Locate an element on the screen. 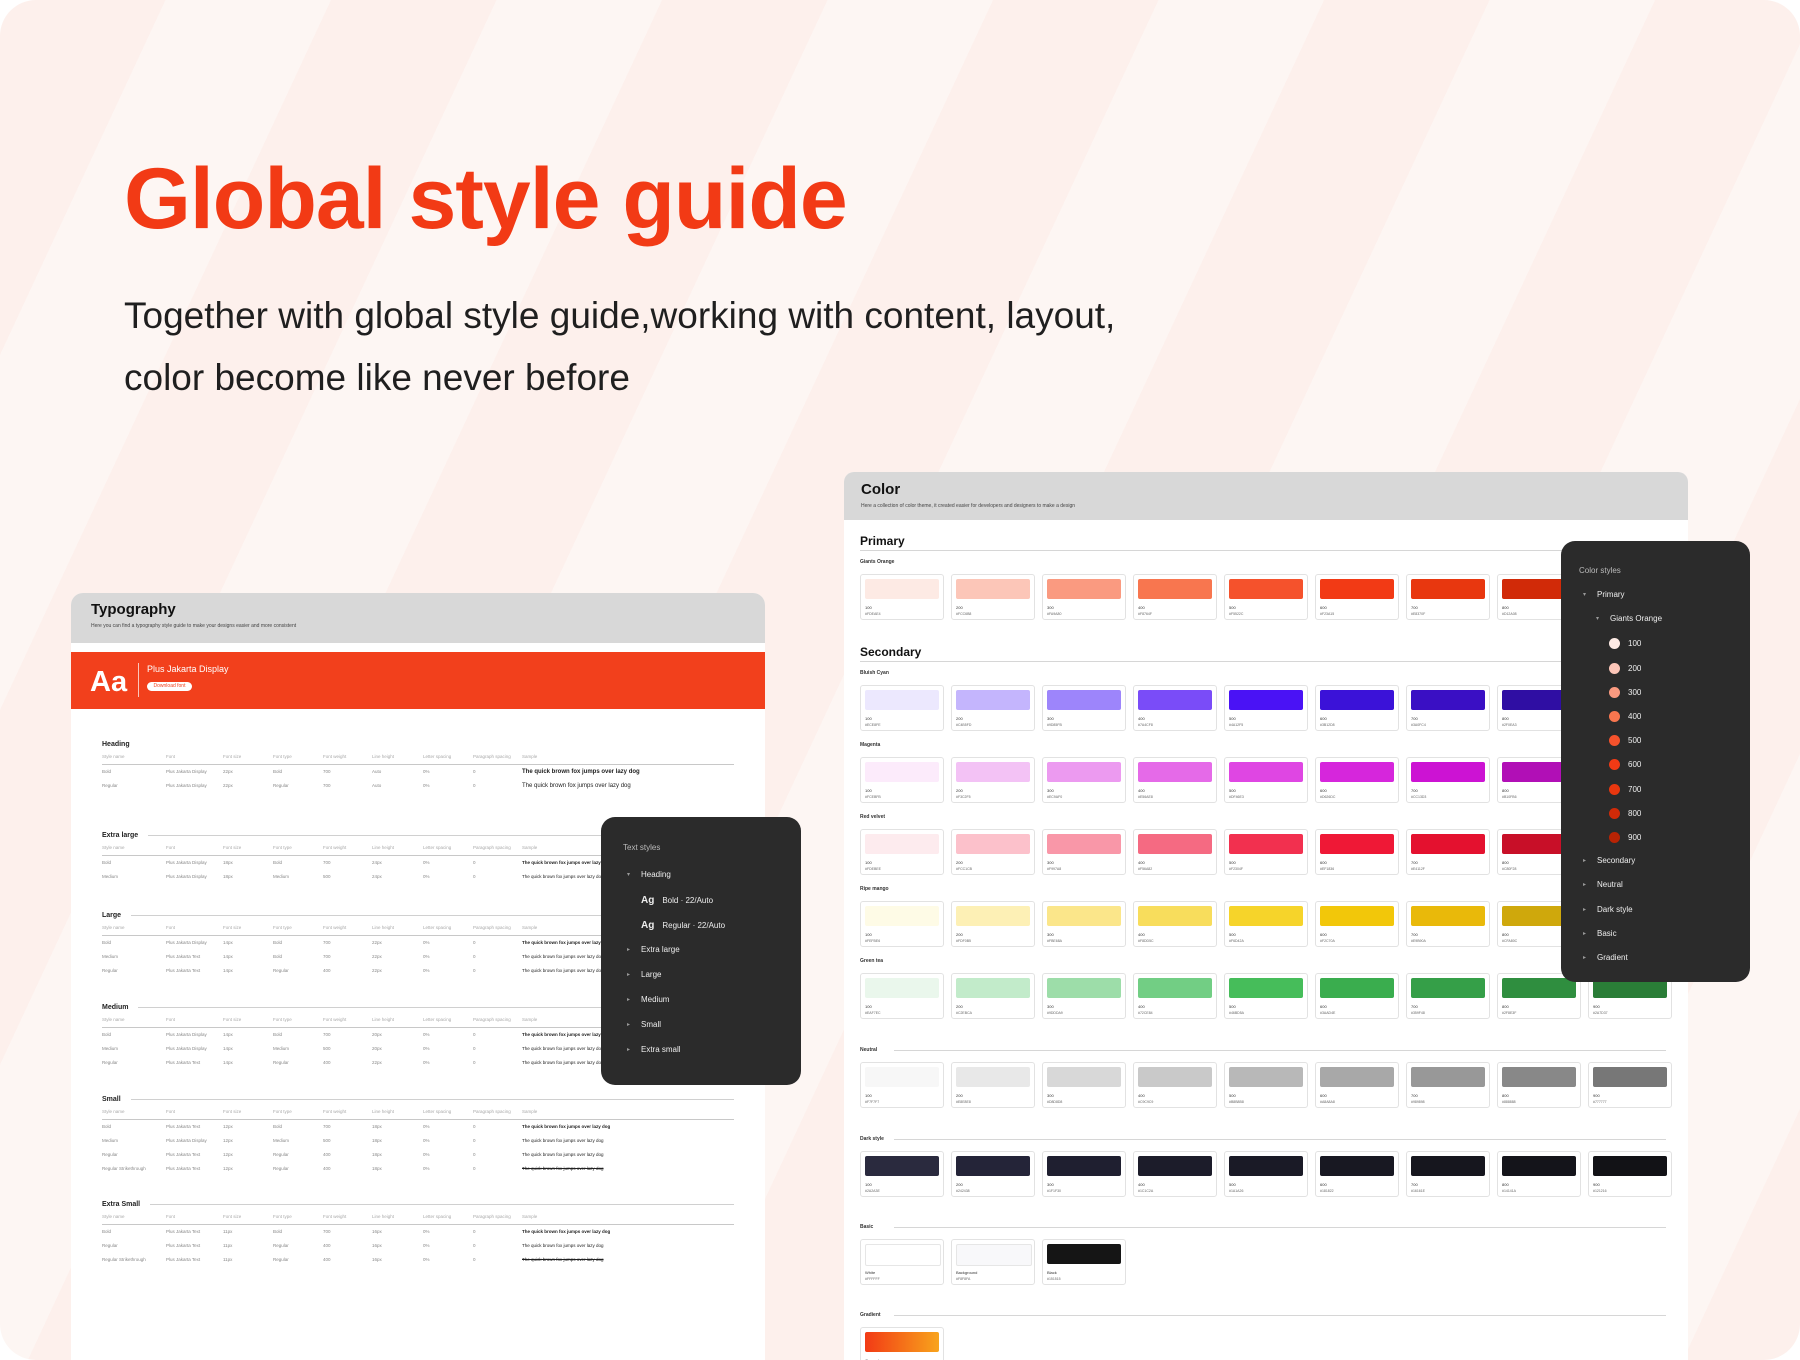  color-swatch-card: 100 #FDEAE4 is located at coordinates (902, 597).